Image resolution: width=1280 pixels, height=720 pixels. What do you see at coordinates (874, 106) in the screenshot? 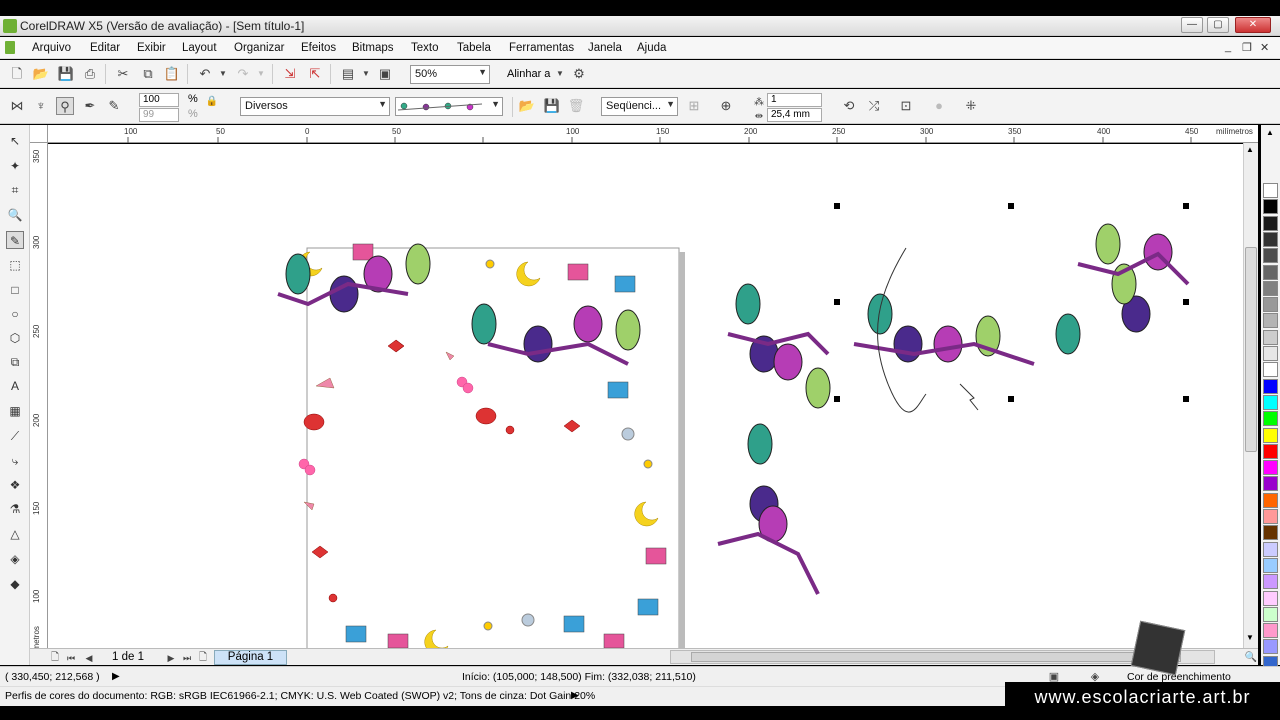
I see `offset-icon: ⤮` at bounding box center [874, 106].